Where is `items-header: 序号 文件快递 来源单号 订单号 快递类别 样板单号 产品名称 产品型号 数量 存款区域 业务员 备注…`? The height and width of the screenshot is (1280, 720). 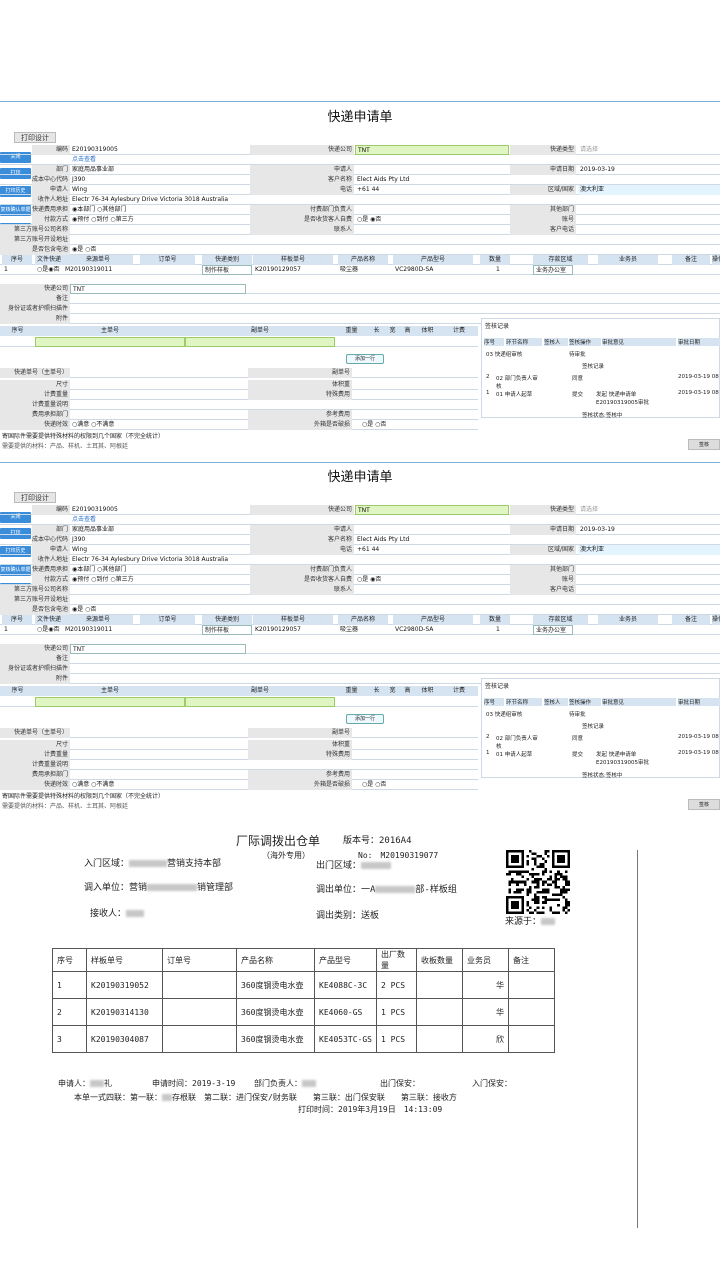 items-header: 序号 文件快递 来源单号 订单号 快递类别 样板单号 产品名称 产品型号 数量 存款区域 业务员 备注… is located at coordinates (360, 620).